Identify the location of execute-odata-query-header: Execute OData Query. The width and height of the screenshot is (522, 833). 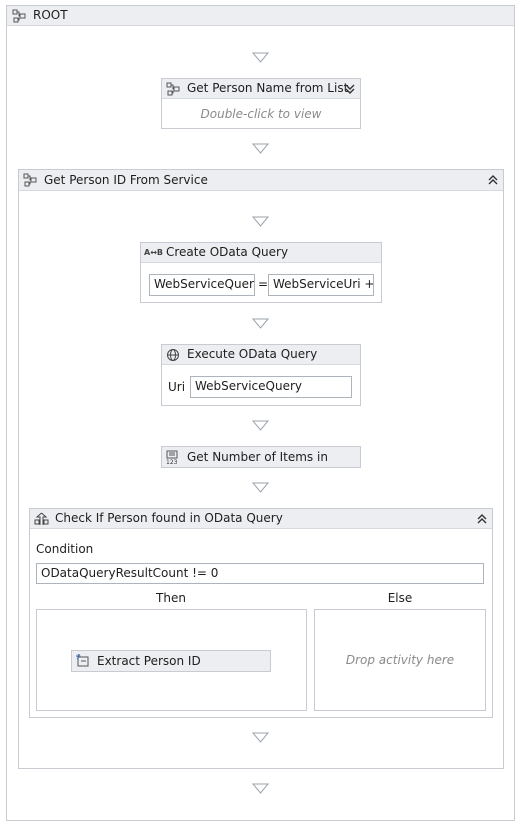
(261, 355).